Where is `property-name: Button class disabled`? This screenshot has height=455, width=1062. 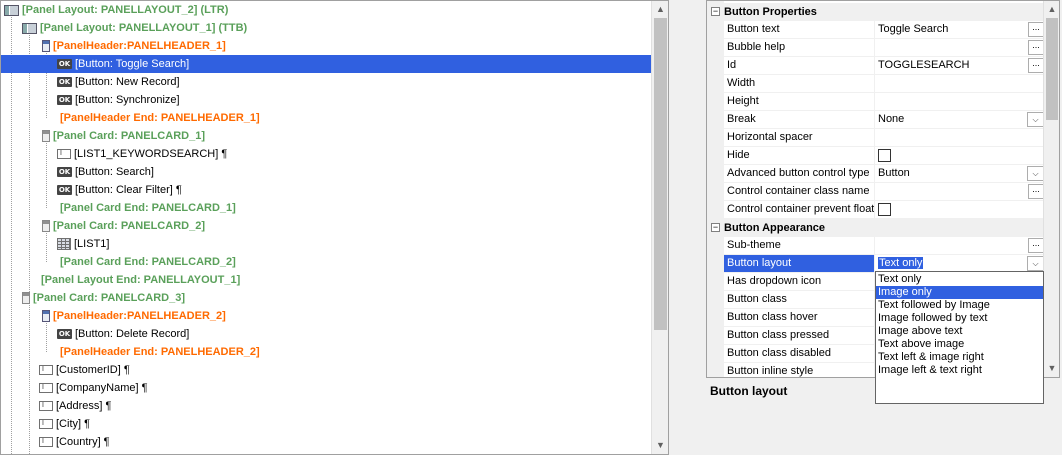 property-name: Button class disabled is located at coordinates (799, 354).